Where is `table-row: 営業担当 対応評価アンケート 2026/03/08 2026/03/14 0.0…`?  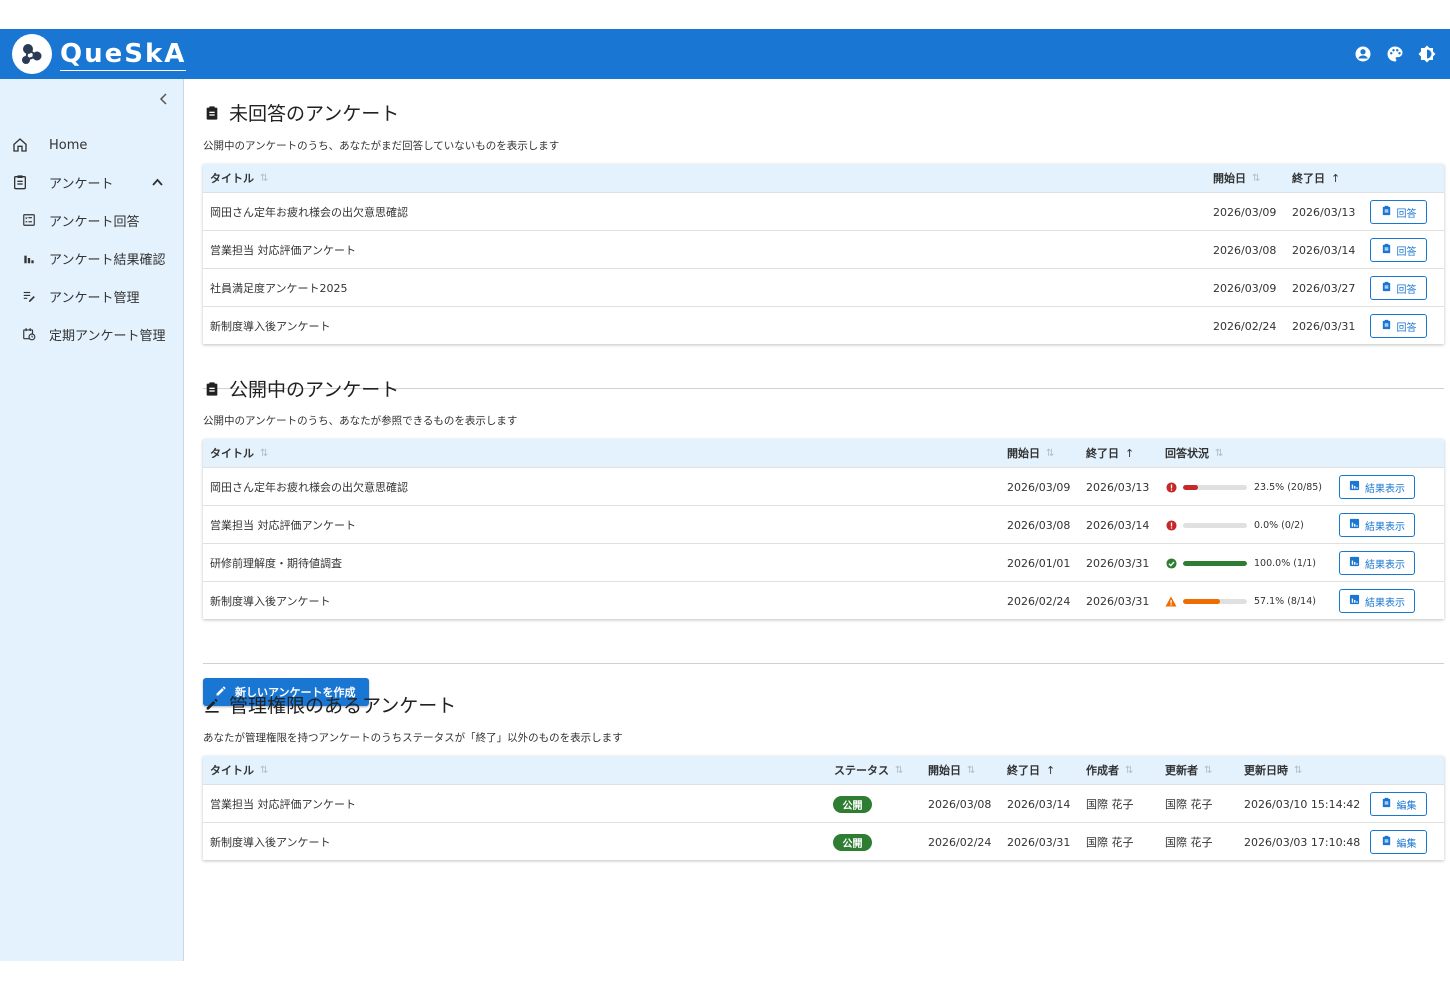
table-row: 営業担当 対応評価アンケート 2026/03/08 2026/03/14 0.0… is located at coordinates (823, 524).